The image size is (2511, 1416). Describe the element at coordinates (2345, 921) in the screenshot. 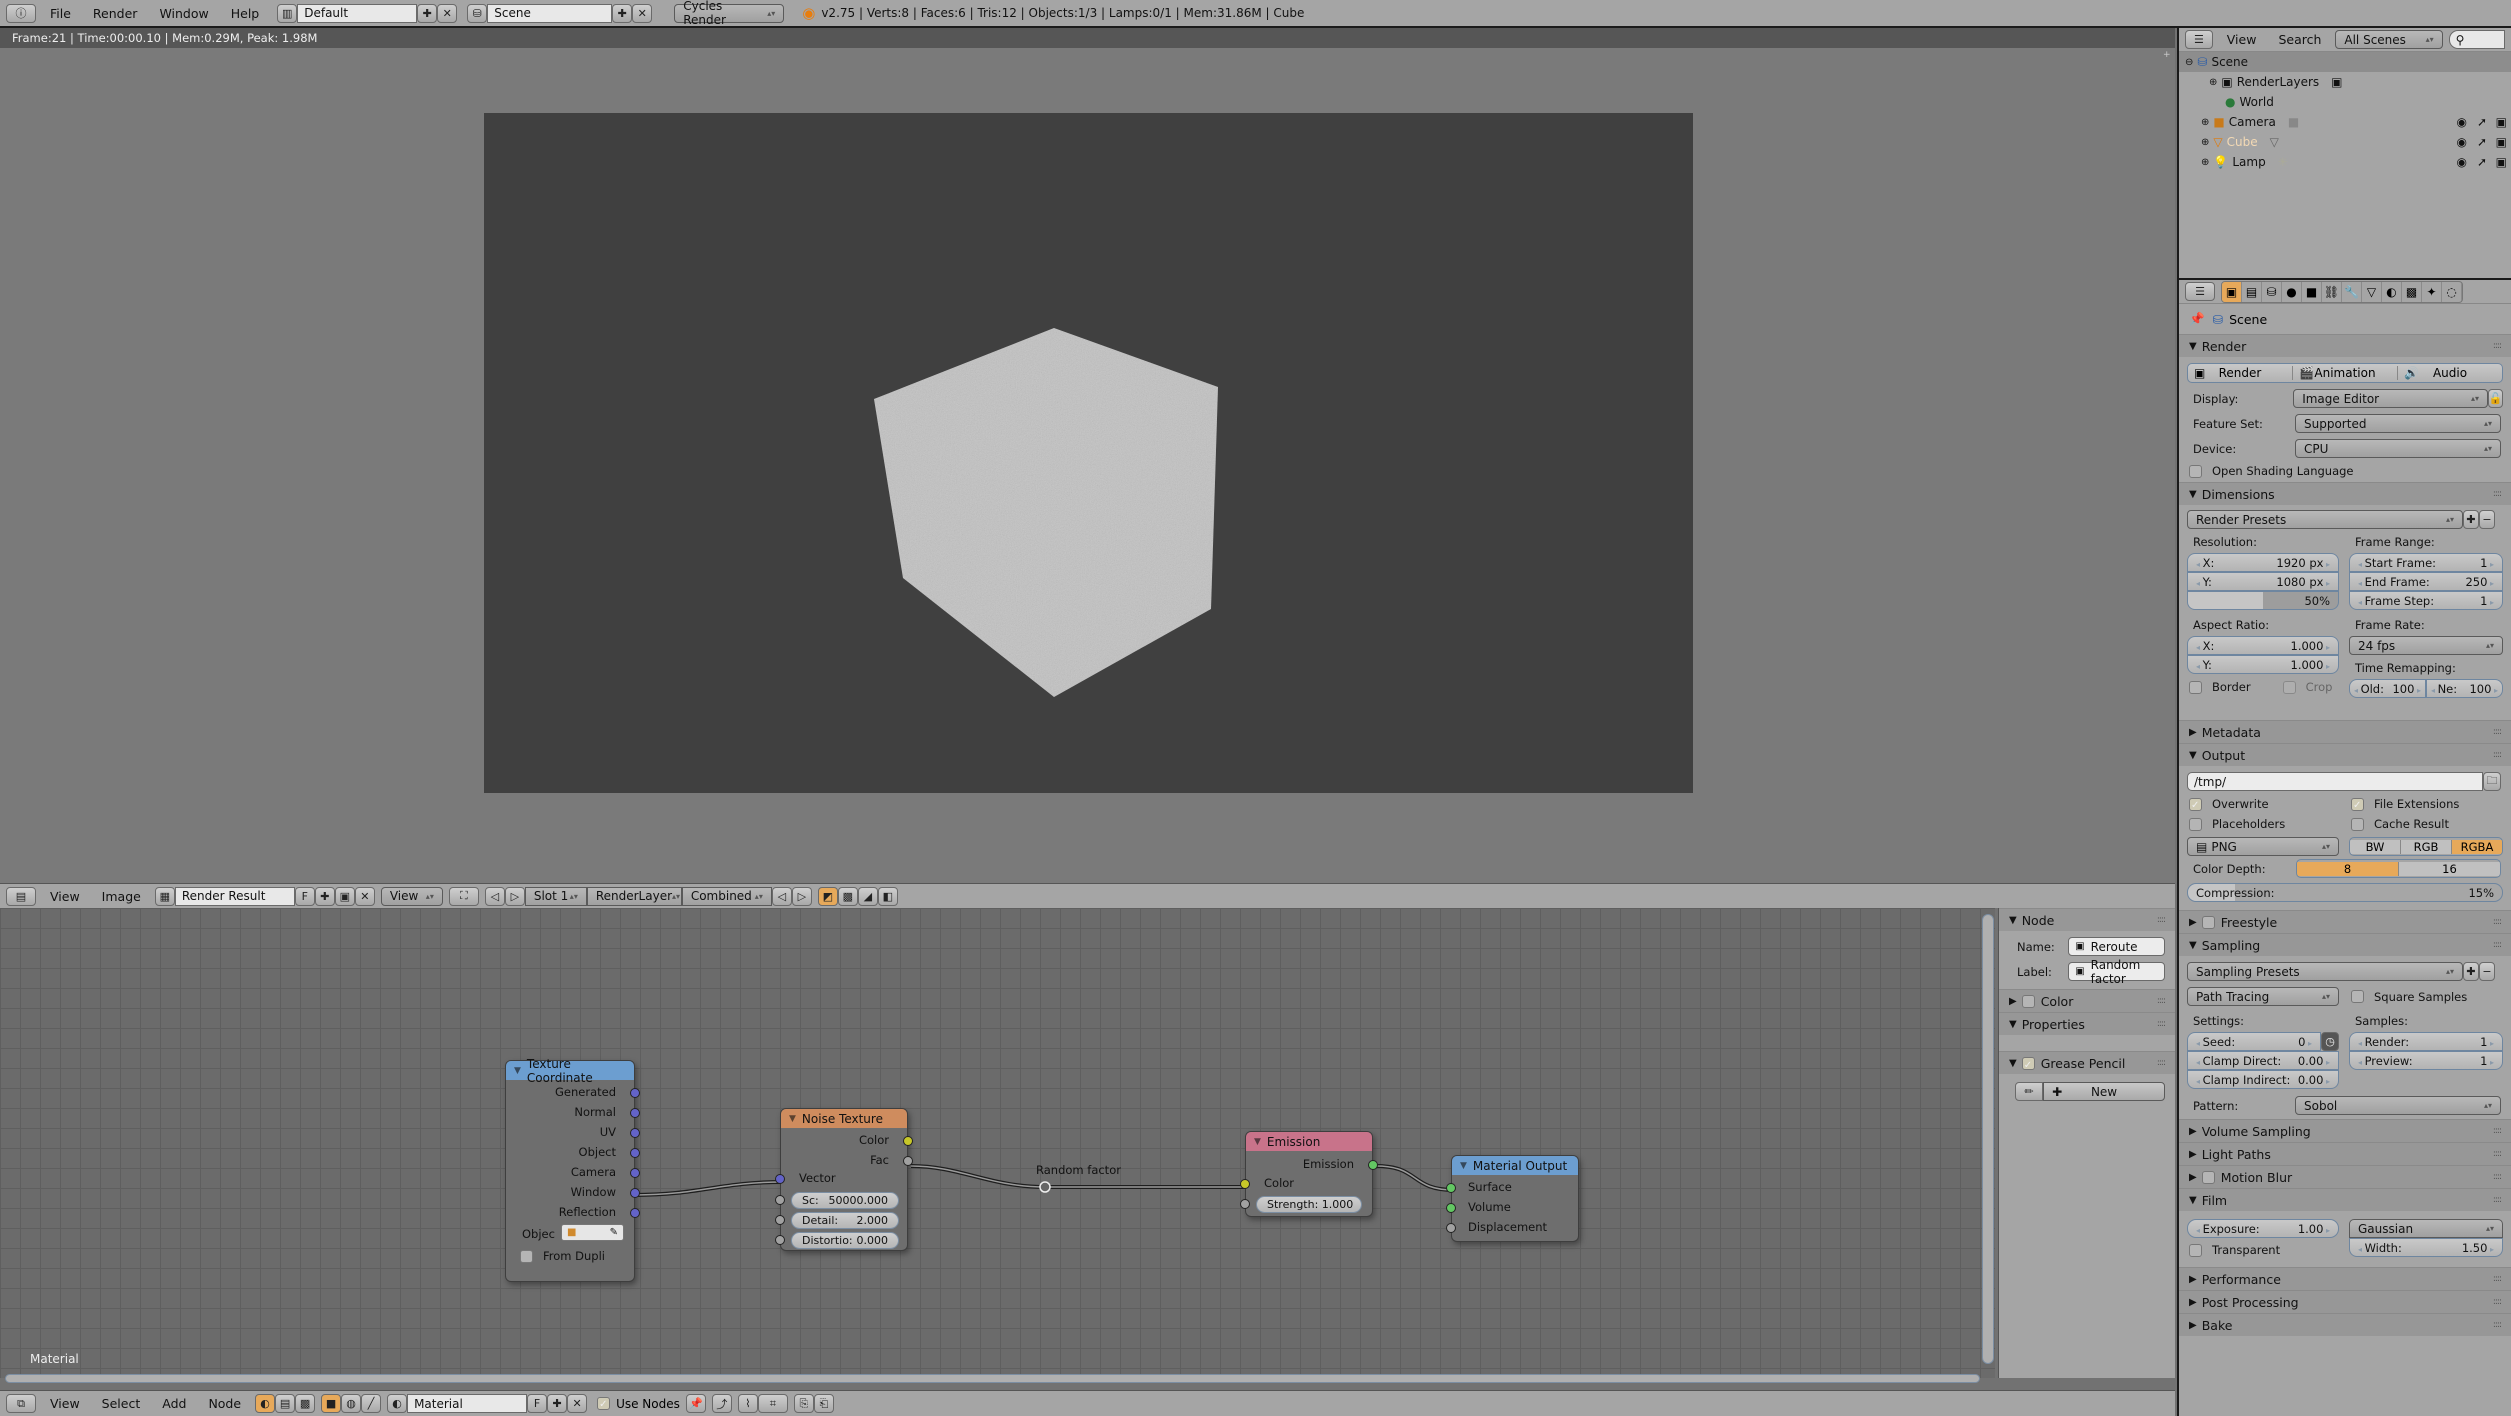

I see `freestyle-panel-header: ▶ Freestyle::::` at that location.